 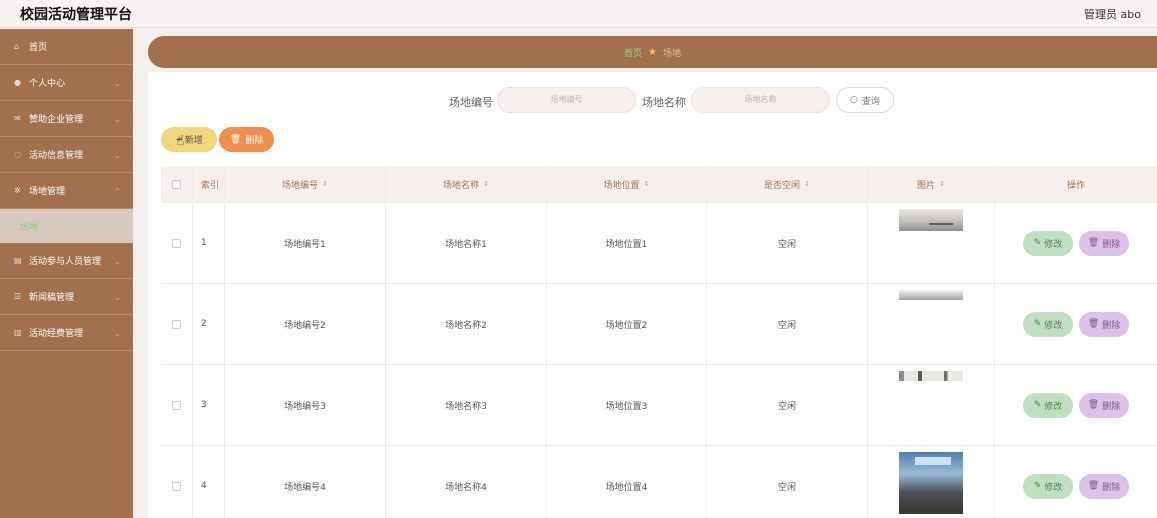 What do you see at coordinates (209, 243) in the screenshot?
I see `cell-index: 1` at bounding box center [209, 243].